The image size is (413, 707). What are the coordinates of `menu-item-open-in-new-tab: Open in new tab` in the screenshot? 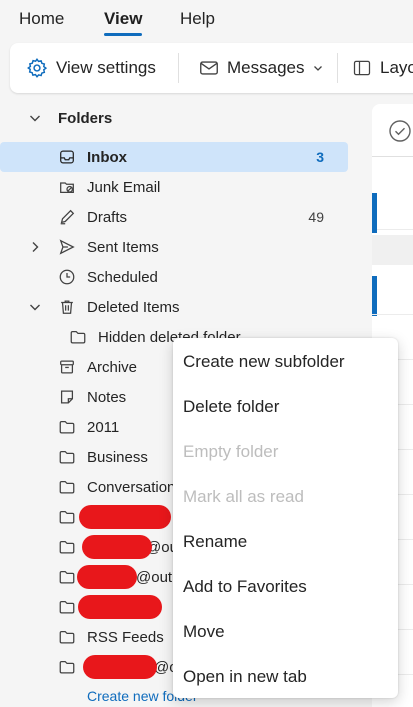 It's located at (285, 676).